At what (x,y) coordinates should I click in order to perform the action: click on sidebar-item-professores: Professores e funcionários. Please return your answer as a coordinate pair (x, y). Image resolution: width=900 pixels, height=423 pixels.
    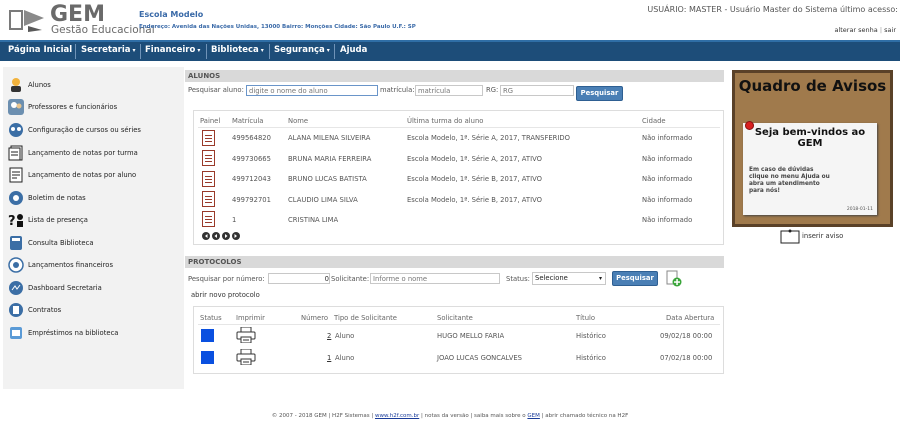
    Looking at the image, I should click on (62, 107).